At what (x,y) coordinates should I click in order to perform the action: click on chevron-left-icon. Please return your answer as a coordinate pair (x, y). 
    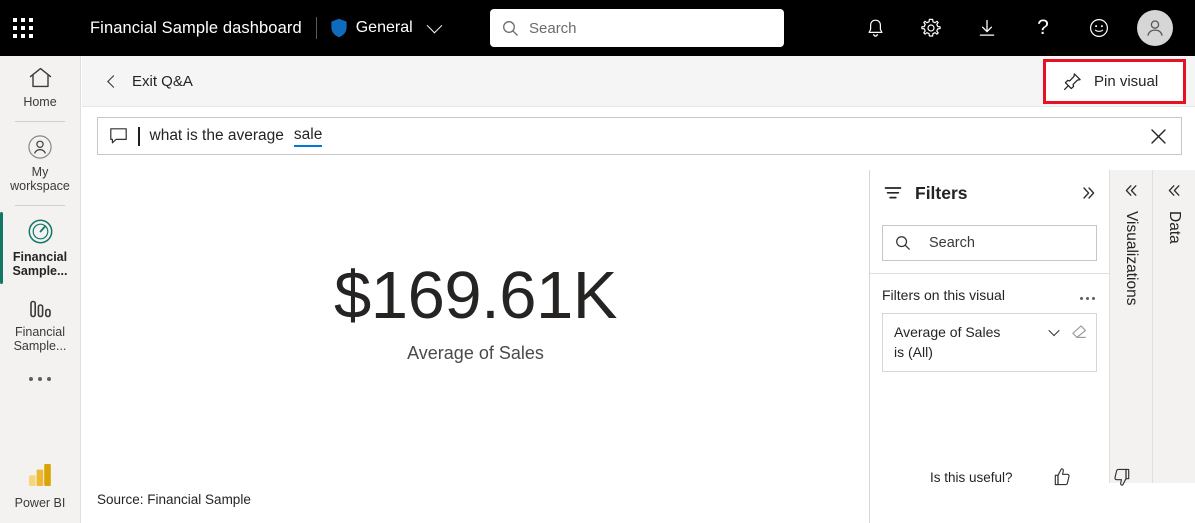
    Looking at the image, I should click on (113, 81).